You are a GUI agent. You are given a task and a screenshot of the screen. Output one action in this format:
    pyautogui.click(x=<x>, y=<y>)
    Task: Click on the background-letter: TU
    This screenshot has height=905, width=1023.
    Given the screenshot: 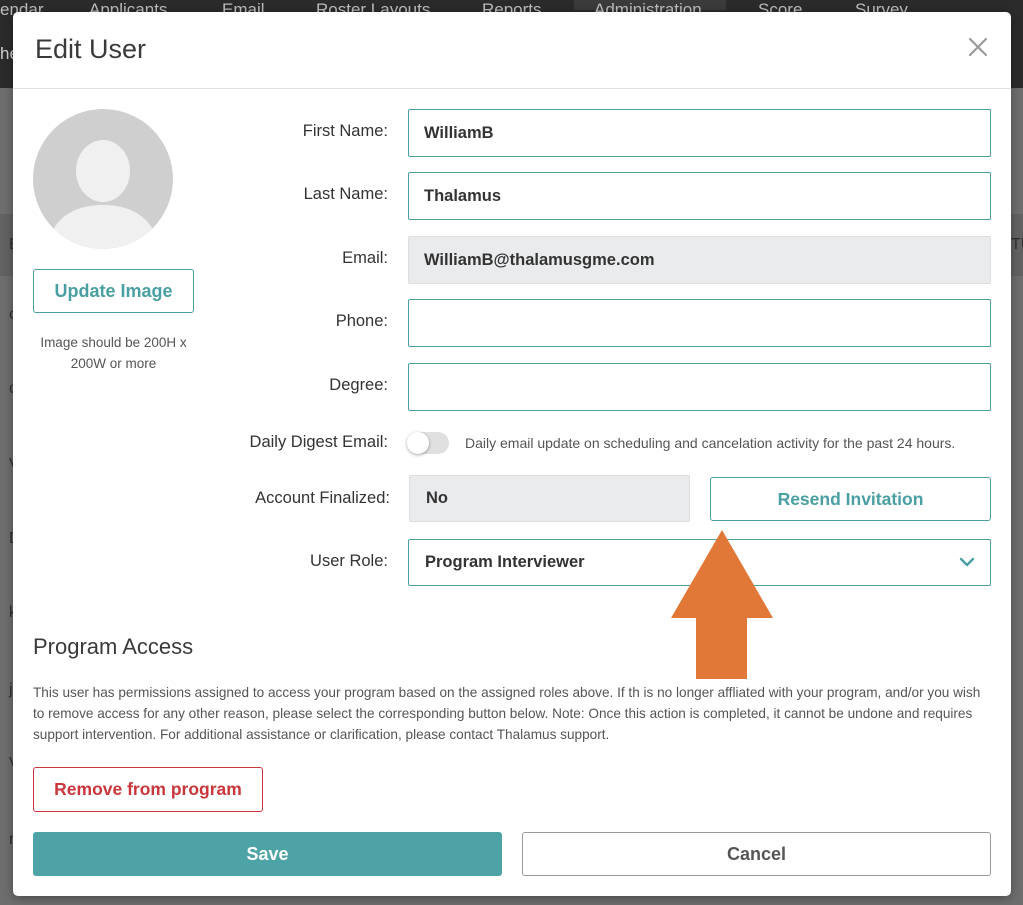 What is the action you would take?
    pyautogui.click(x=1017, y=244)
    